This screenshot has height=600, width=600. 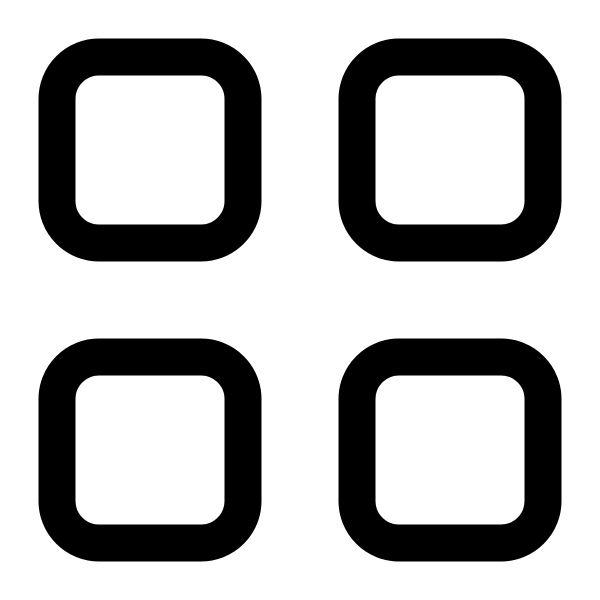 I want to click on grid-tile-bottom-left, so click(x=150, y=450).